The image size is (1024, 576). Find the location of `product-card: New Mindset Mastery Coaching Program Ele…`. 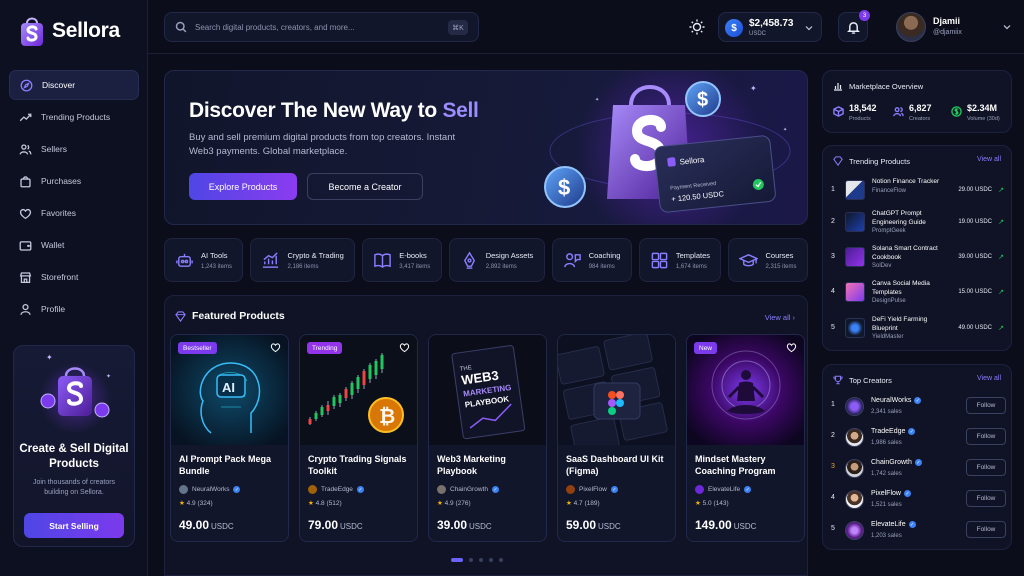

product-card: New Mindset Mastery Coaching Program Ele… is located at coordinates (745, 438).